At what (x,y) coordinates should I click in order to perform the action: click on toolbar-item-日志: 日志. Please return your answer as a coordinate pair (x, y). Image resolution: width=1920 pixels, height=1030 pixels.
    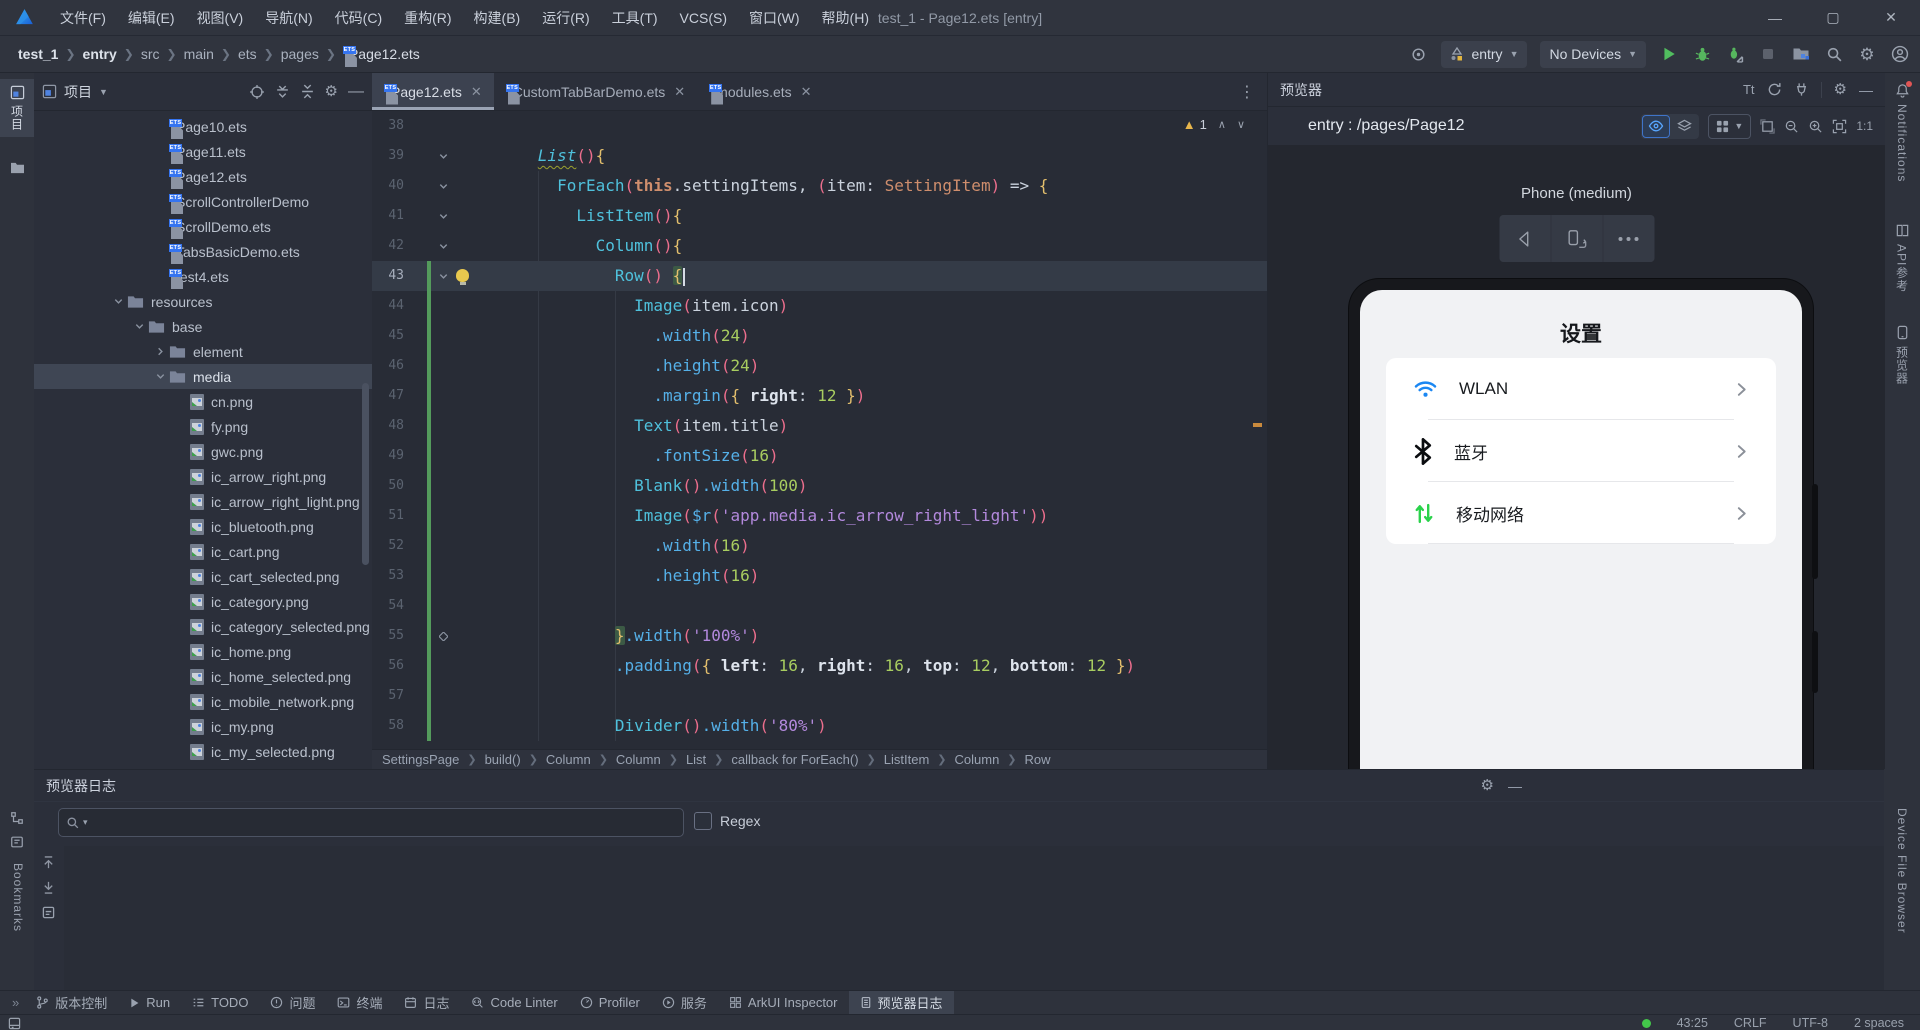
    Looking at the image, I should click on (426, 1003).